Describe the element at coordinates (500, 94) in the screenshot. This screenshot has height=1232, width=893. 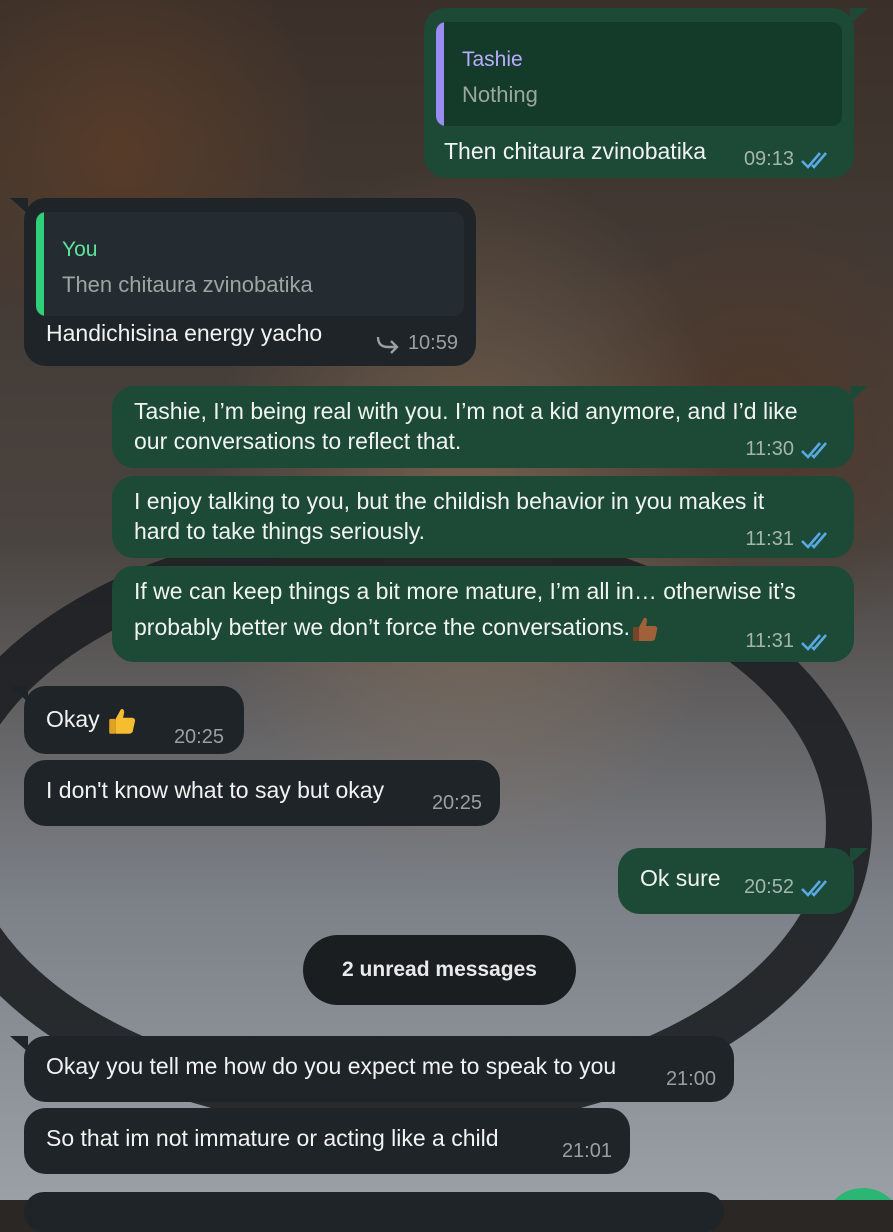
I see `quote-text: Nothing` at that location.